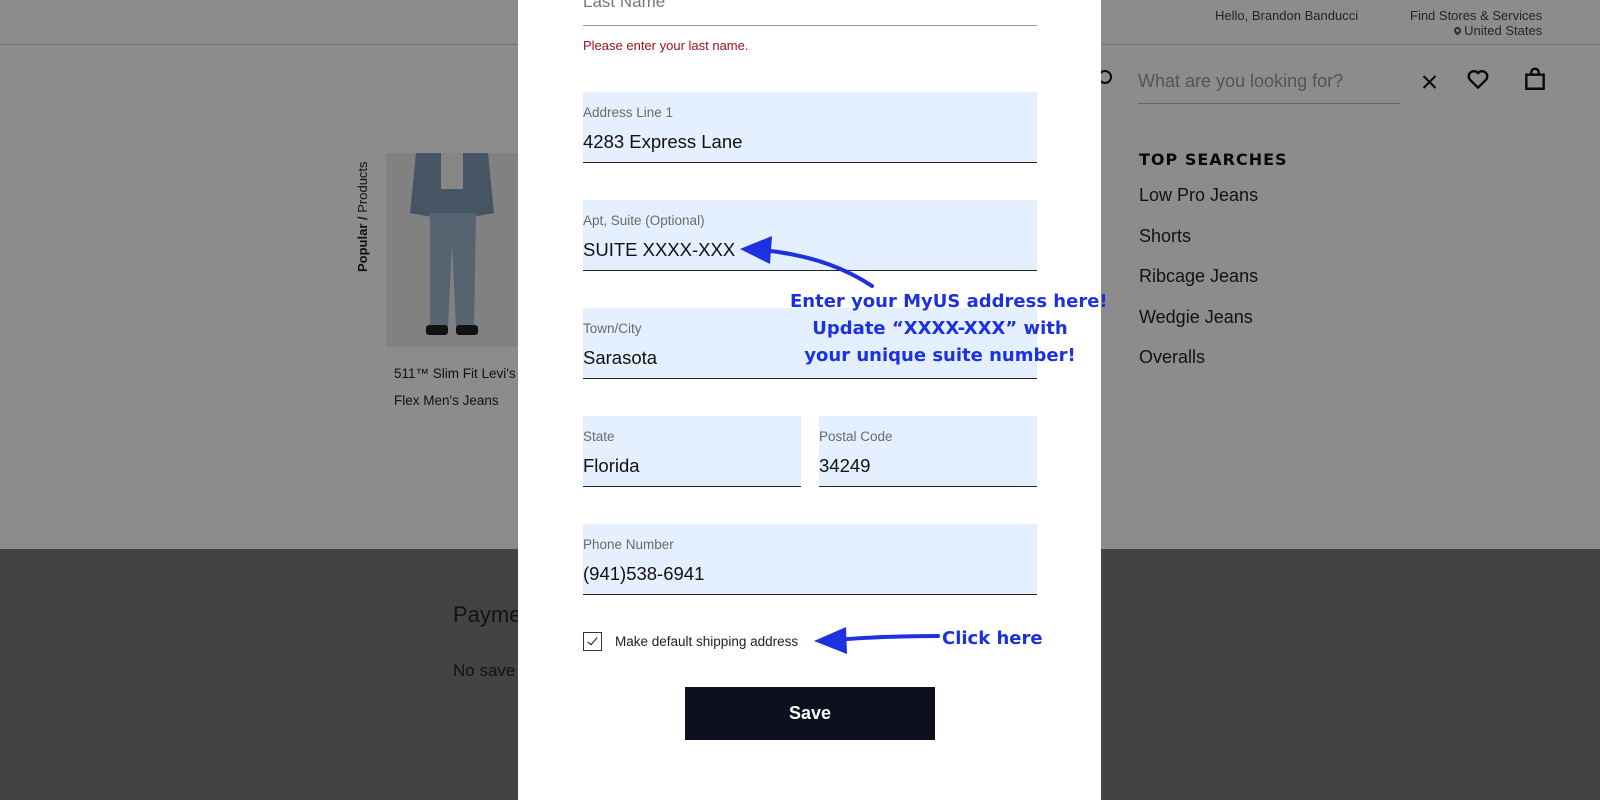  Describe the element at coordinates (810, 713) in the screenshot. I see `save-button: Save` at that location.